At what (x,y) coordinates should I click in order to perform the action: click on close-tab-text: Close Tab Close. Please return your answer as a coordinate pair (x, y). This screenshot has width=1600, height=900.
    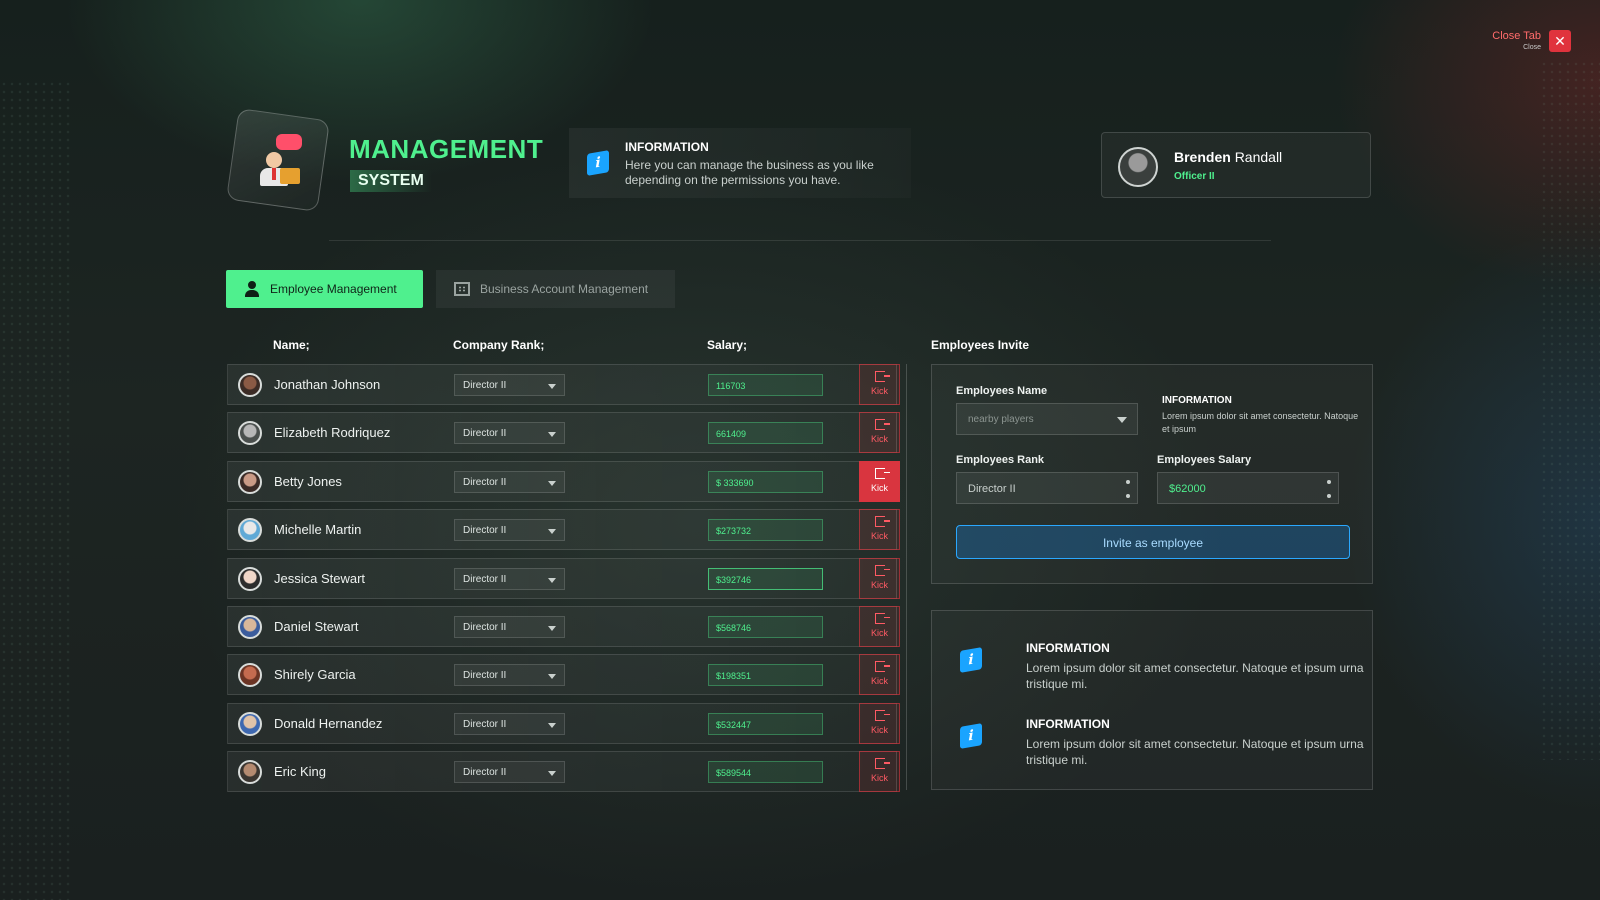
    Looking at the image, I should click on (1516, 41).